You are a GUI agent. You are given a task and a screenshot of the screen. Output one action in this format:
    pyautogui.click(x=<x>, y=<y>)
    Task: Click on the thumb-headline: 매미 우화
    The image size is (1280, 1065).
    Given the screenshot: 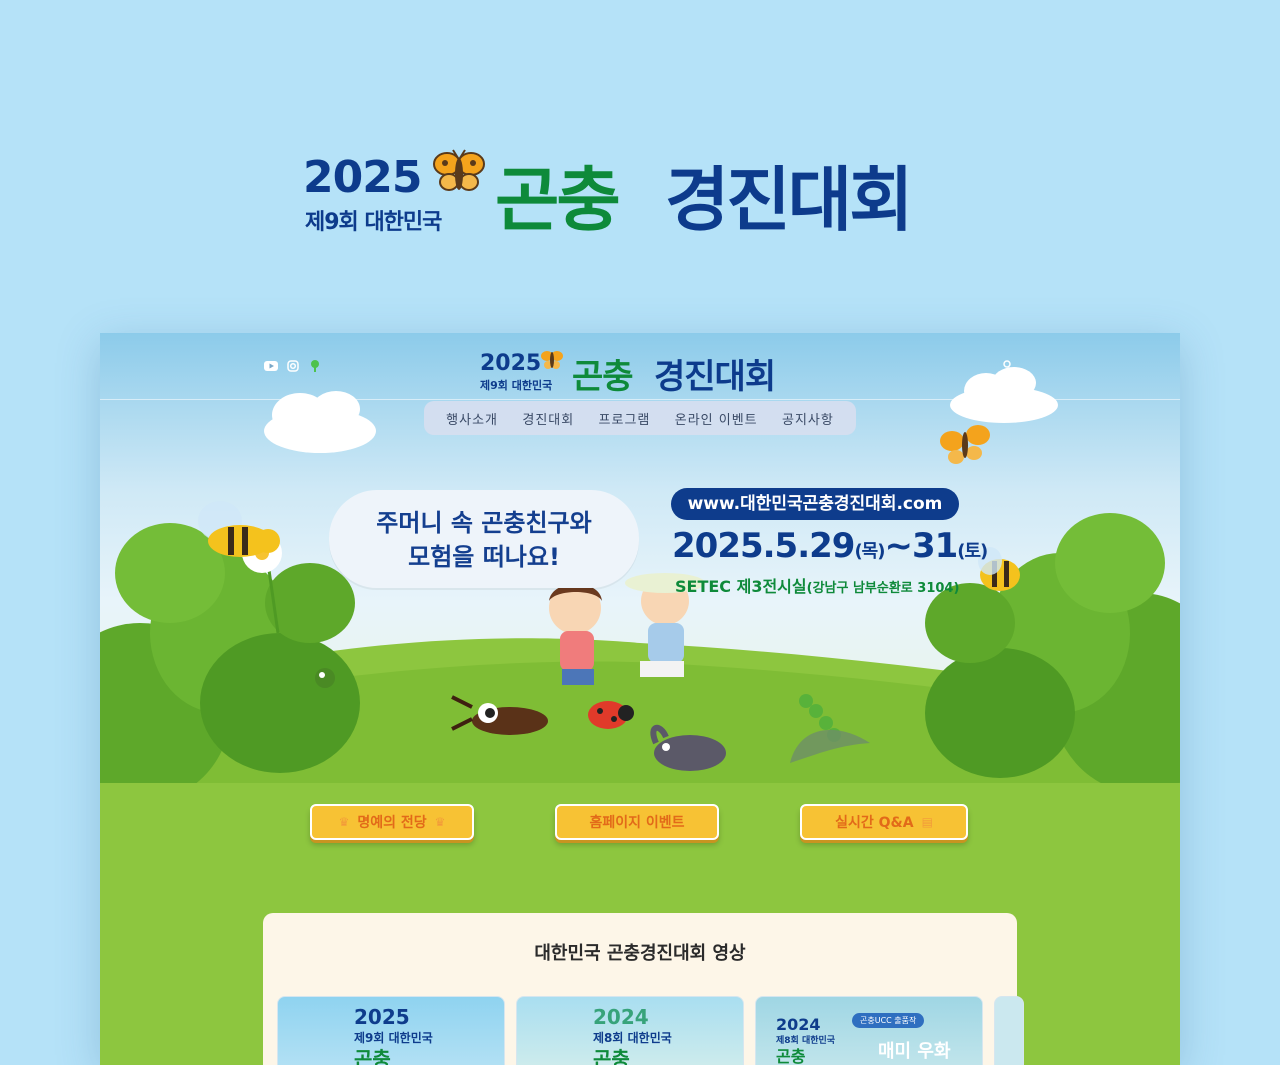 What is the action you would take?
    pyautogui.click(x=914, y=1051)
    